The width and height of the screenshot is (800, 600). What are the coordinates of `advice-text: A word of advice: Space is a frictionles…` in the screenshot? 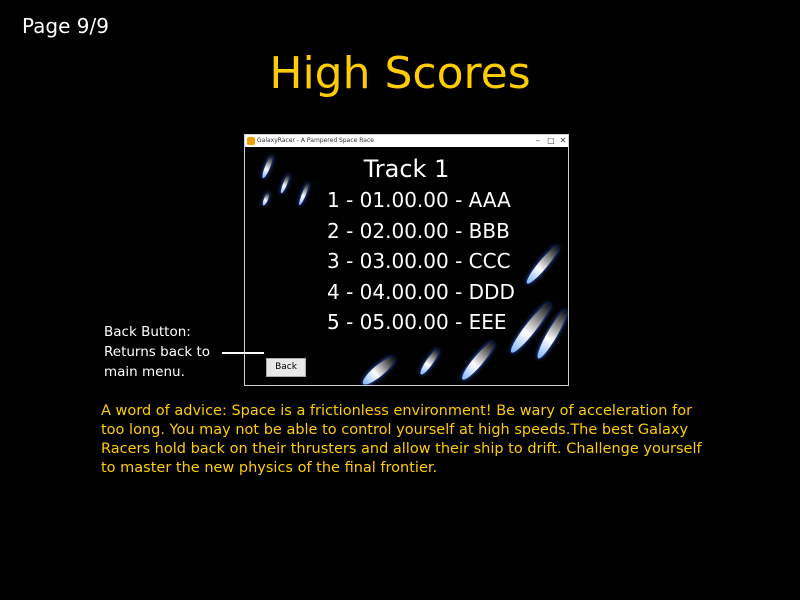 It's located at (401, 439).